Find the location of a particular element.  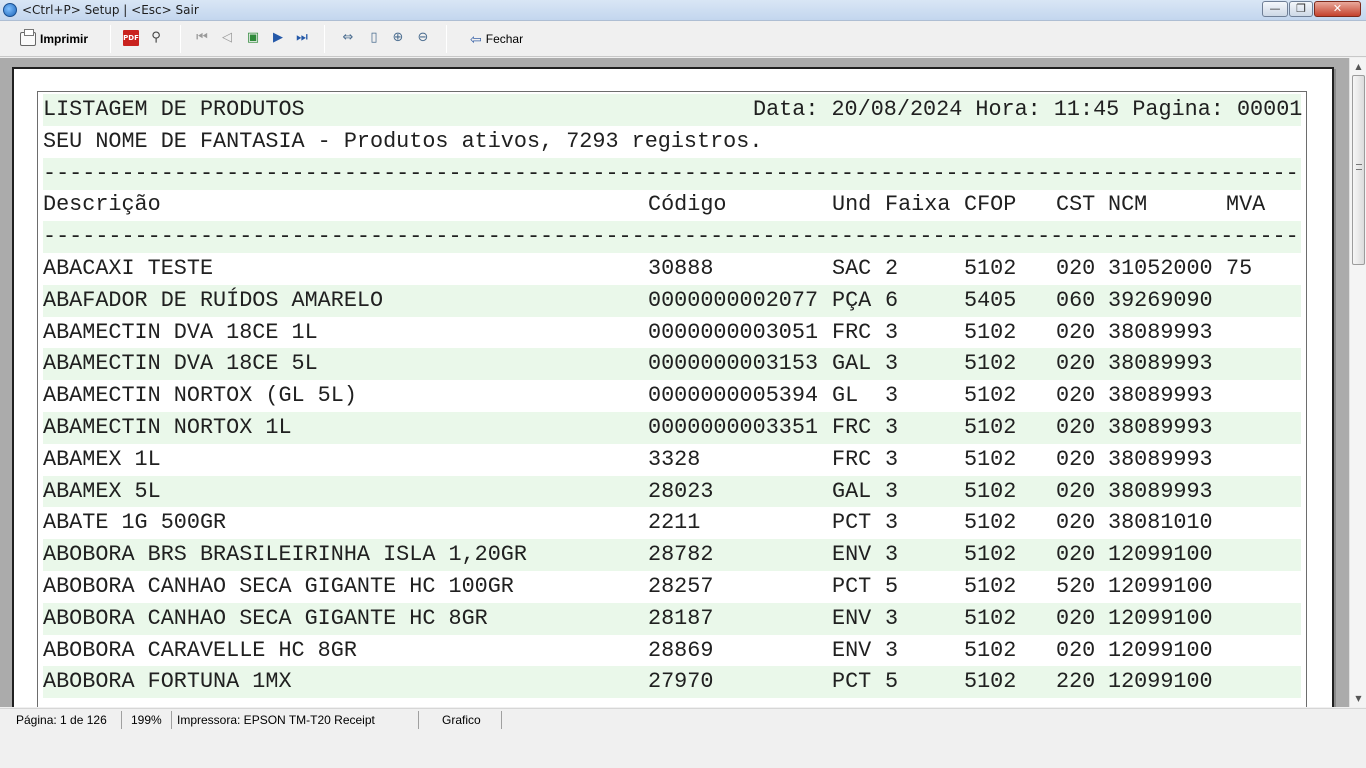

col-ncm: NCM is located at coordinates (1128, 204).